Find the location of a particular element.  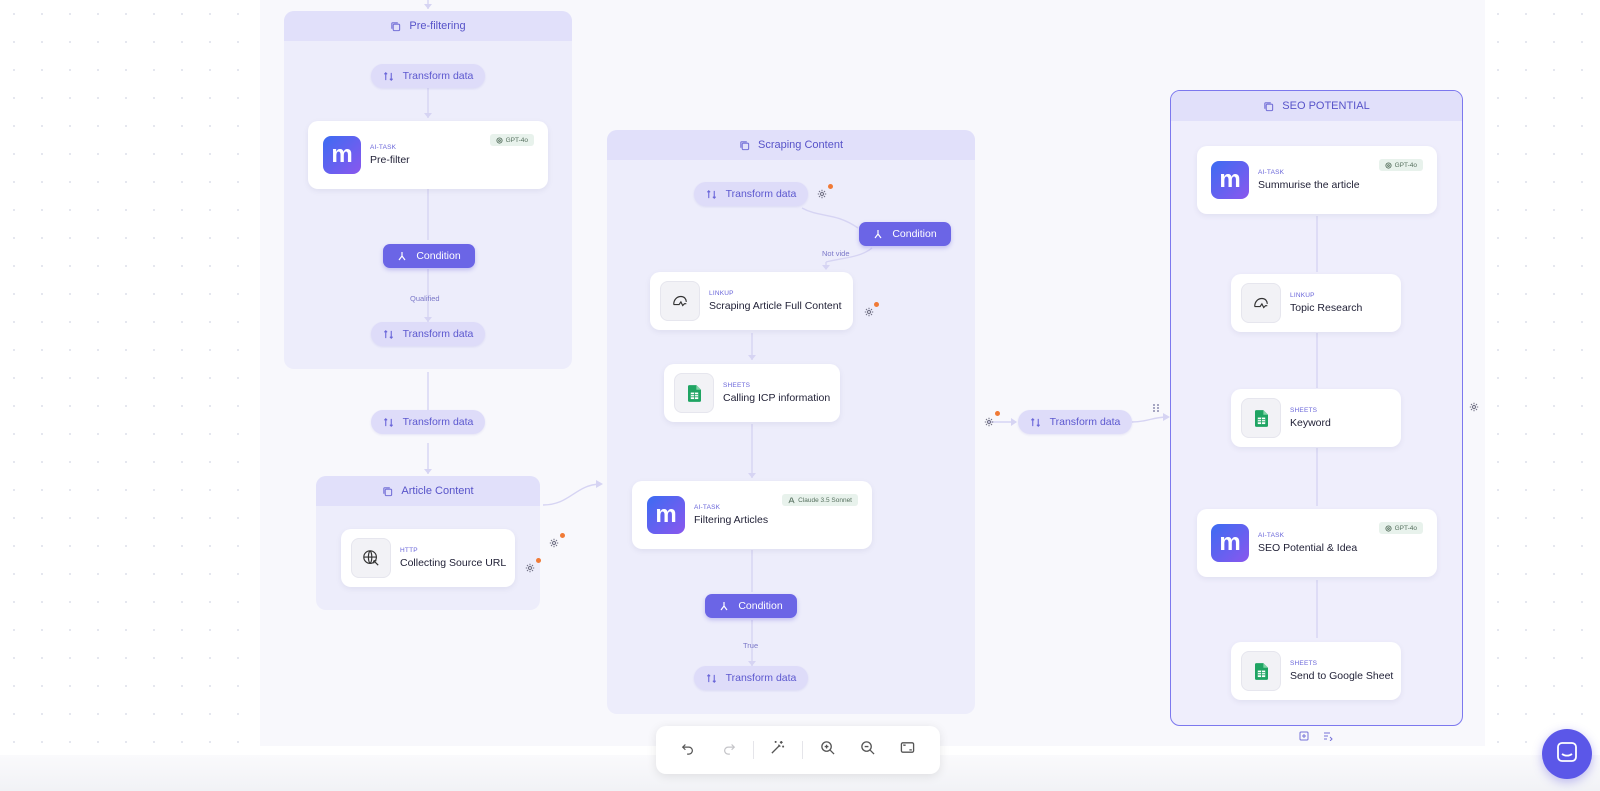

ungroup-icon is located at coordinates (1328, 736).